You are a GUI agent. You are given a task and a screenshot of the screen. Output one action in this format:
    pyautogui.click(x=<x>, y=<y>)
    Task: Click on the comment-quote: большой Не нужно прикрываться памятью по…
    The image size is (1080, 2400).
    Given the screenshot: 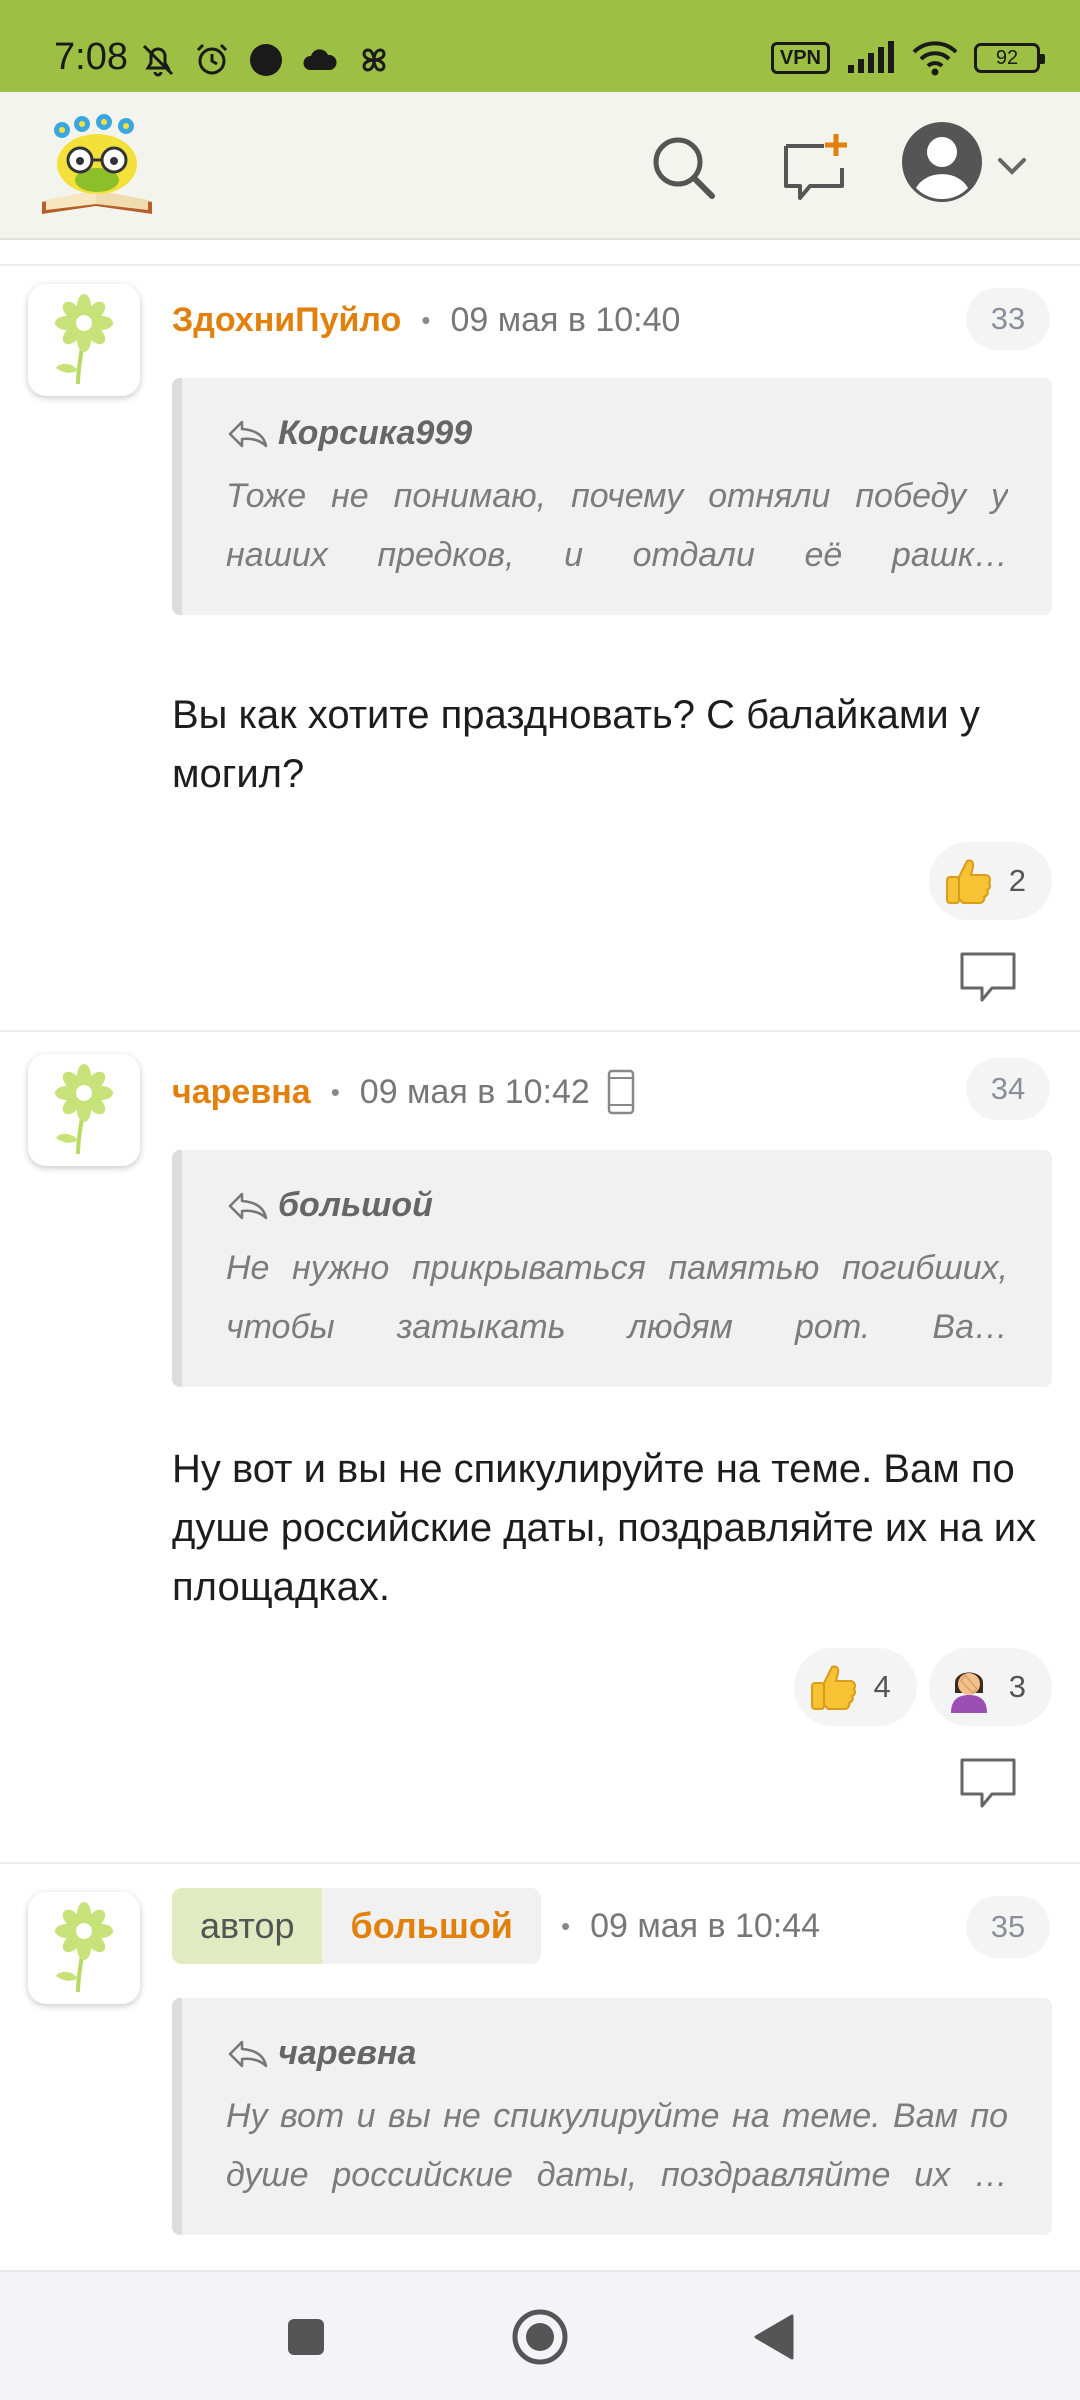 What is the action you would take?
    pyautogui.click(x=612, y=1268)
    